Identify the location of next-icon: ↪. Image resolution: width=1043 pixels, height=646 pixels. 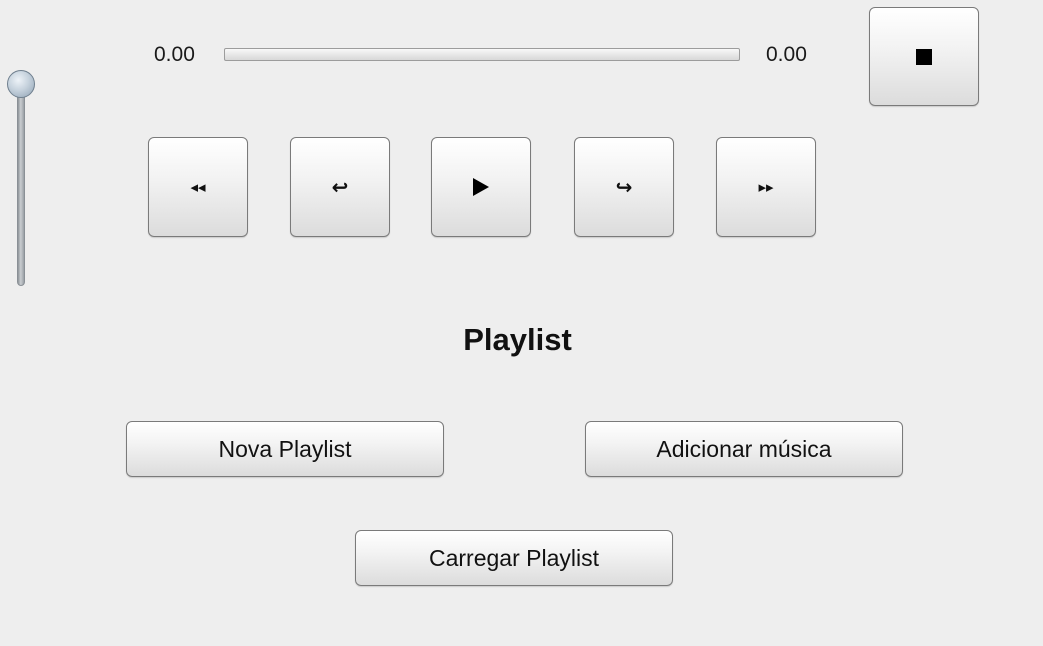
(624, 187).